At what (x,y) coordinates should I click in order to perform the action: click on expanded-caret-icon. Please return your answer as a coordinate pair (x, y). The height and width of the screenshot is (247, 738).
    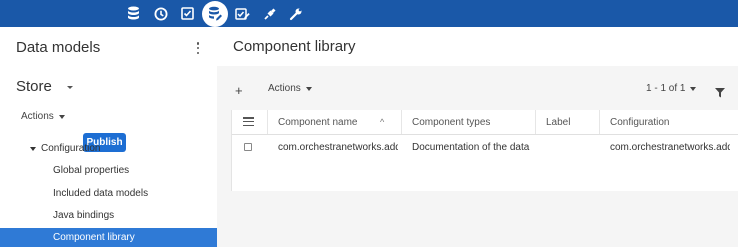
    Looking at the image, I should click on (33, 148).